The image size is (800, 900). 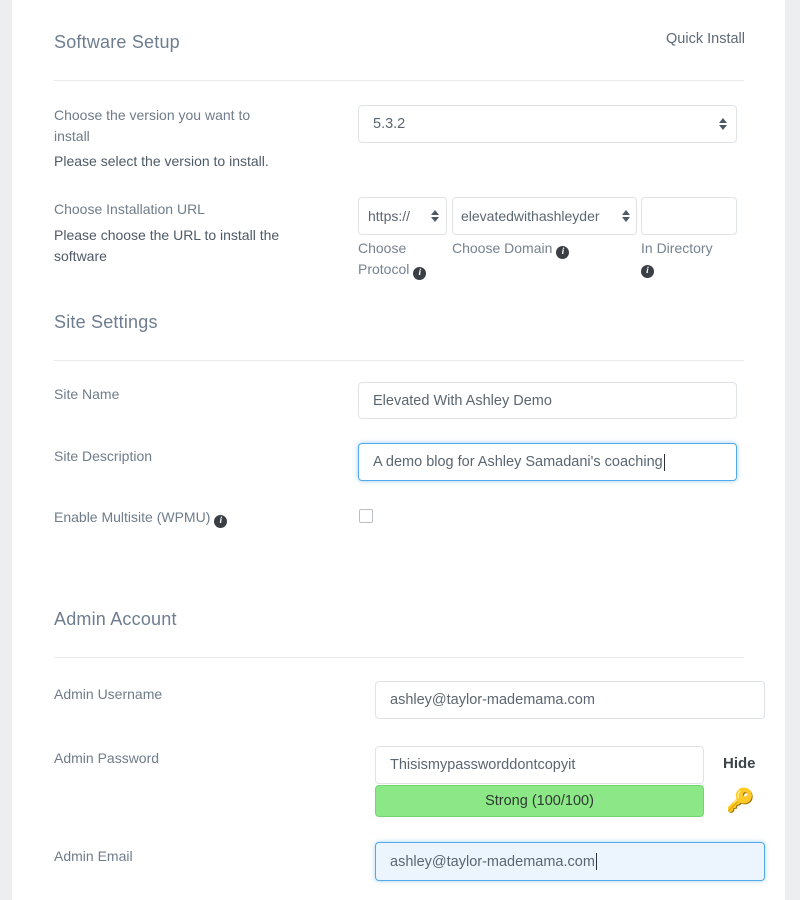 What do you see at coordinates (129, 209) in the screenshot?
I see `install-url-label: Choose Installation URL` at bounding box center [129, 209].